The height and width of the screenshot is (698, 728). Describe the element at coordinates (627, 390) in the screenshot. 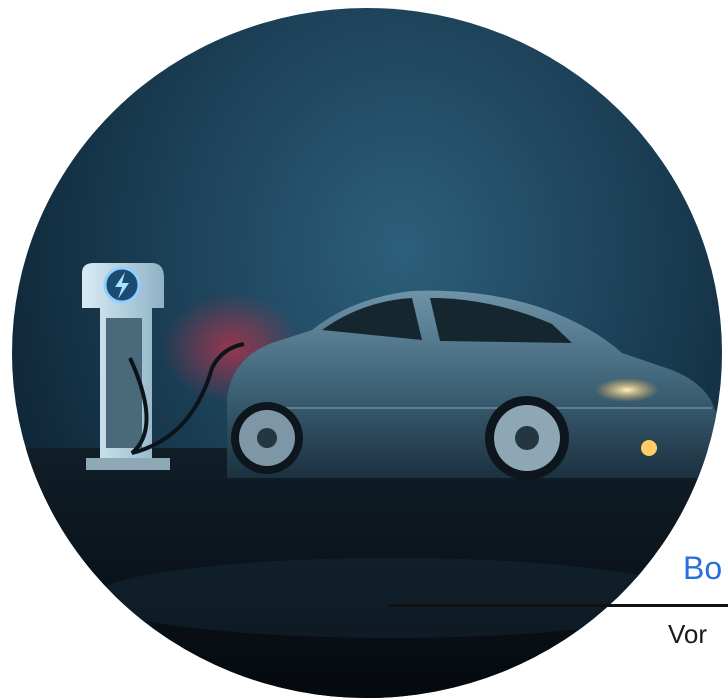

I see `headlight` at that location.